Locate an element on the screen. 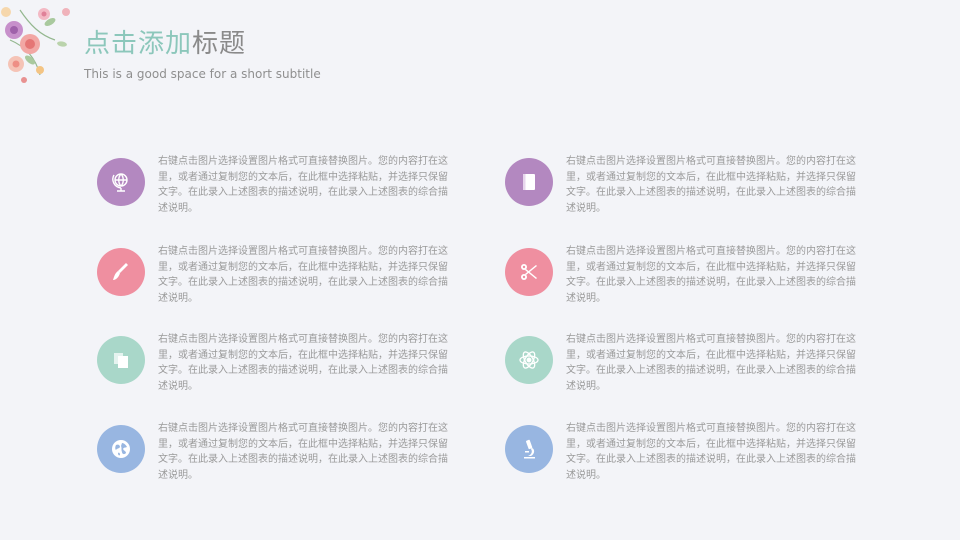 The image size is (960, 540). atom-icon is located at coordinates (529, 360).